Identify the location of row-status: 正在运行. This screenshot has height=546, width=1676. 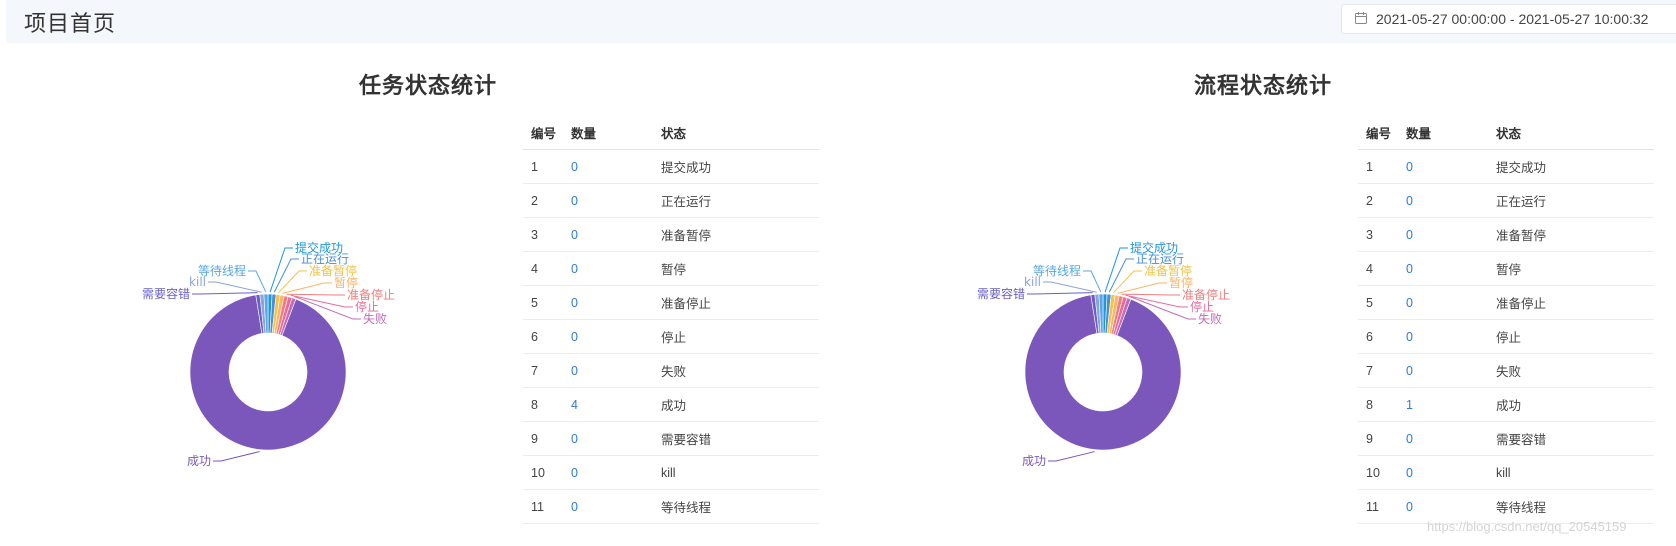
(1571, 200).